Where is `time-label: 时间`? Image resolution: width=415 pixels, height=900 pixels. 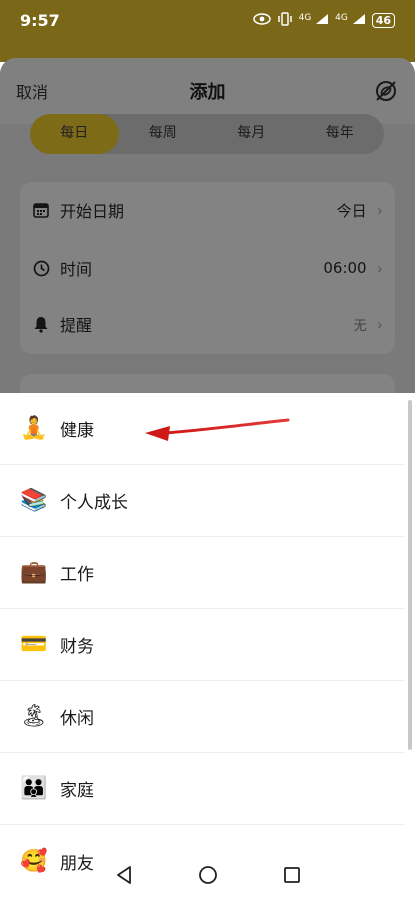
time-label: 时间 is located at coordinates (76, 269).